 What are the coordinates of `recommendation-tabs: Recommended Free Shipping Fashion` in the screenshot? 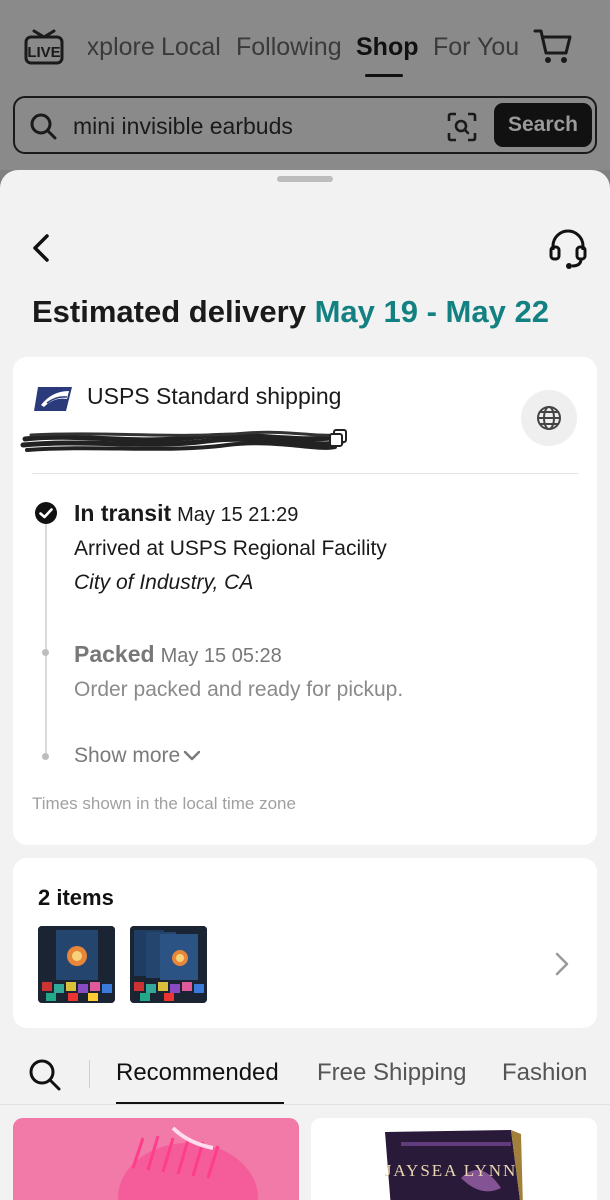 It's located at (305, 1073).